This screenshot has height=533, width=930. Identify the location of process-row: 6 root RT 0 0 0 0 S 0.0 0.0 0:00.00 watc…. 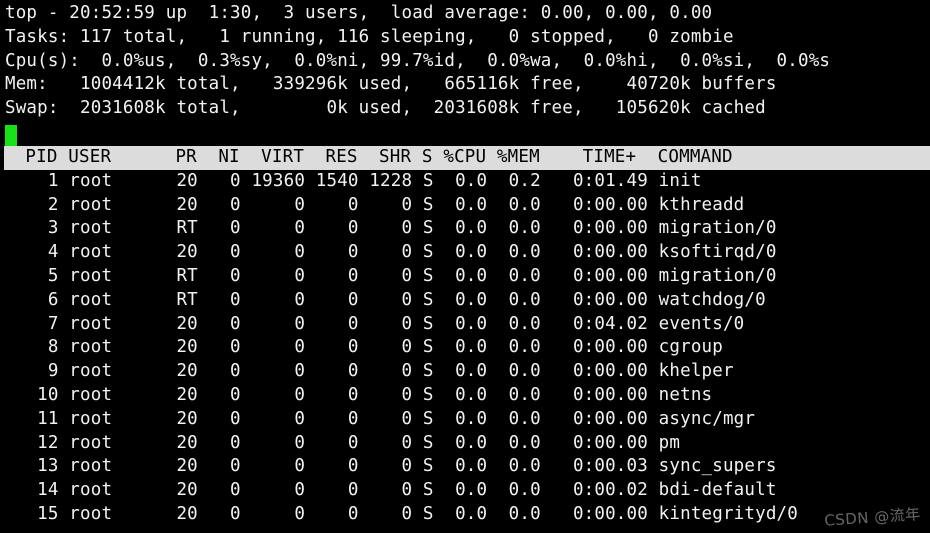
(467, 301).